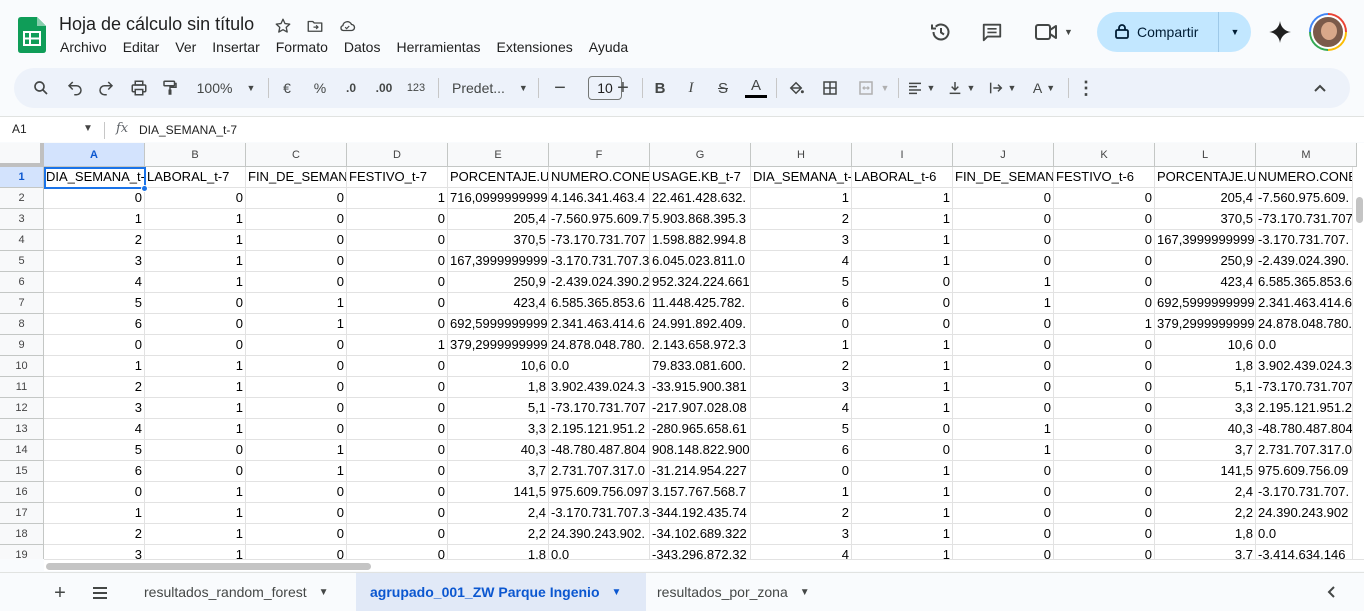  What do you see at coordinates (22, 513) in the screenshot?
I see `row-header-17: 17` at bounding box center [22, 513].